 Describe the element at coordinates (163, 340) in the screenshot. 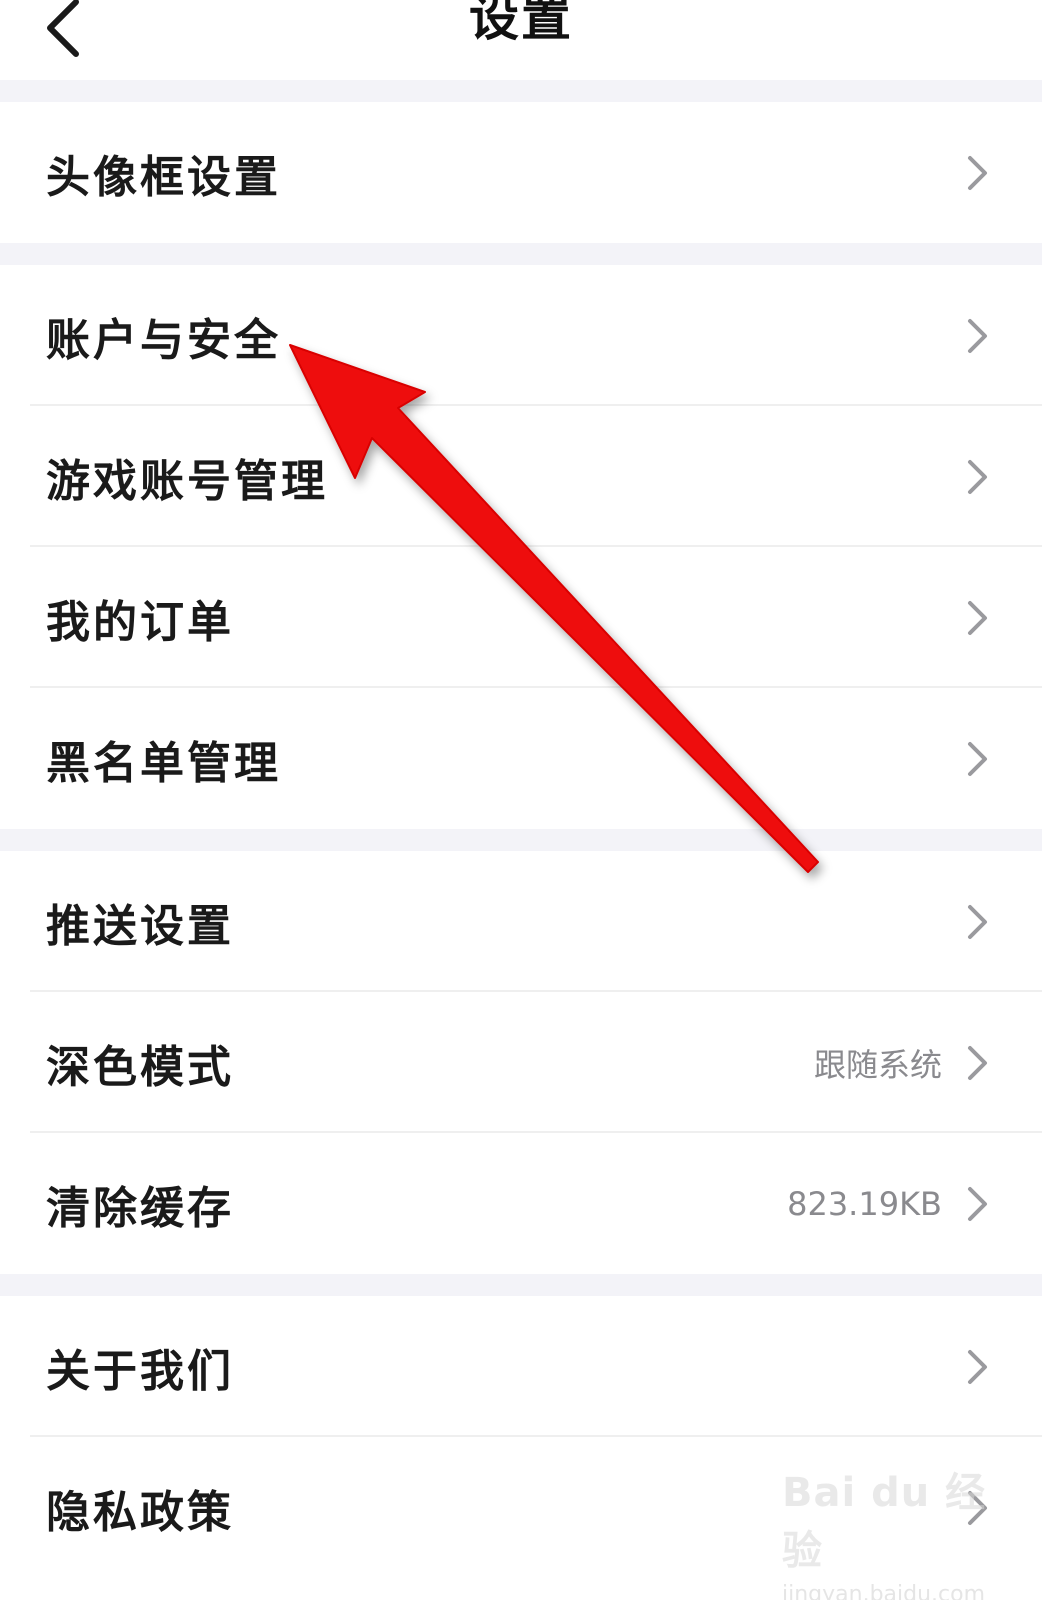

I see `row-label: 账户与安全` at that location.